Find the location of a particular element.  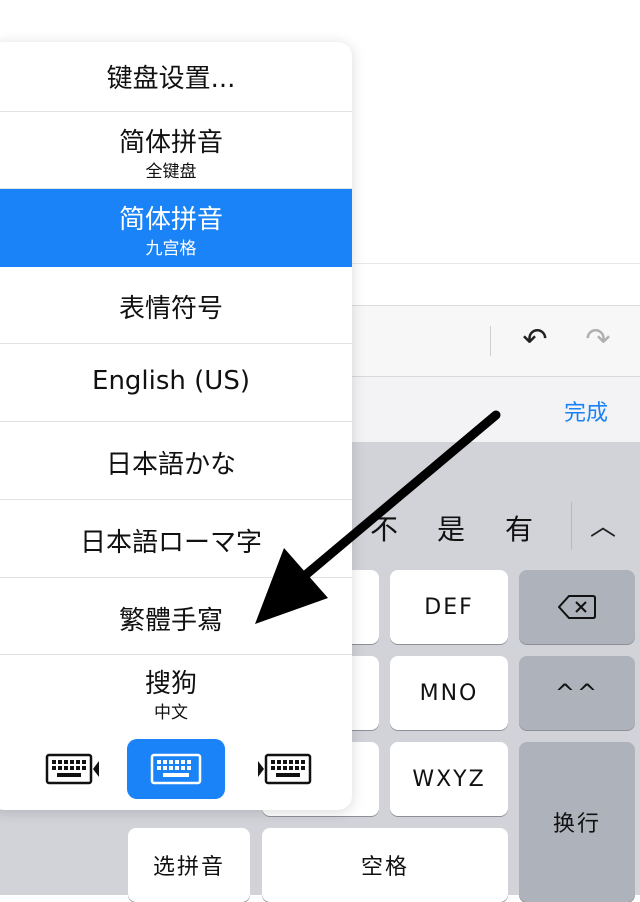

key-wxyz: WXYZ is located at coordinates (449, 779).